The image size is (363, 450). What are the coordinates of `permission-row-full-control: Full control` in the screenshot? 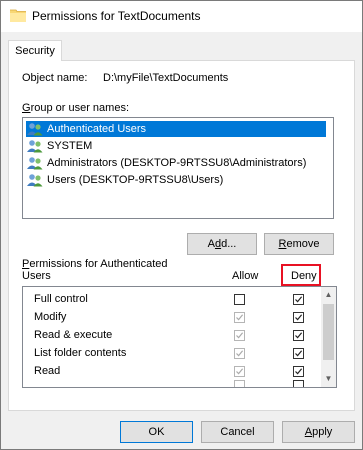 It's located at (172, 299).